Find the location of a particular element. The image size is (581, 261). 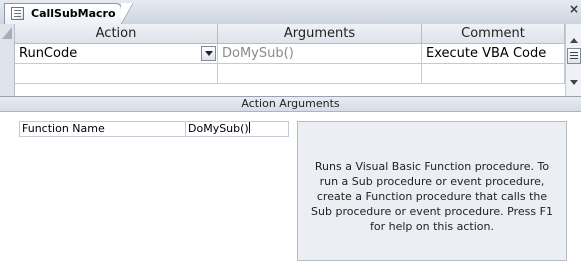

select-all-corner is located at coordinates (7, 33).